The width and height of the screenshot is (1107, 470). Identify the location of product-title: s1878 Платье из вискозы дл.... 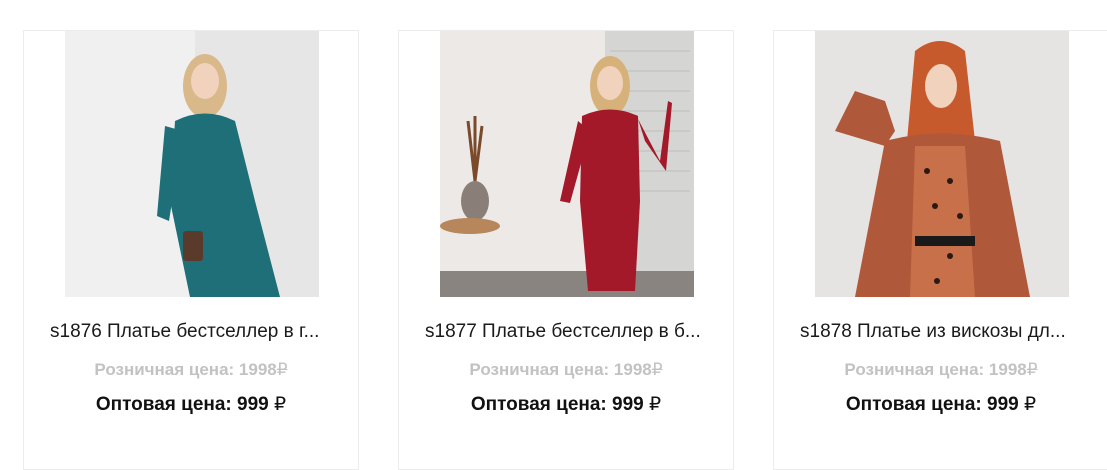
(949, 332).